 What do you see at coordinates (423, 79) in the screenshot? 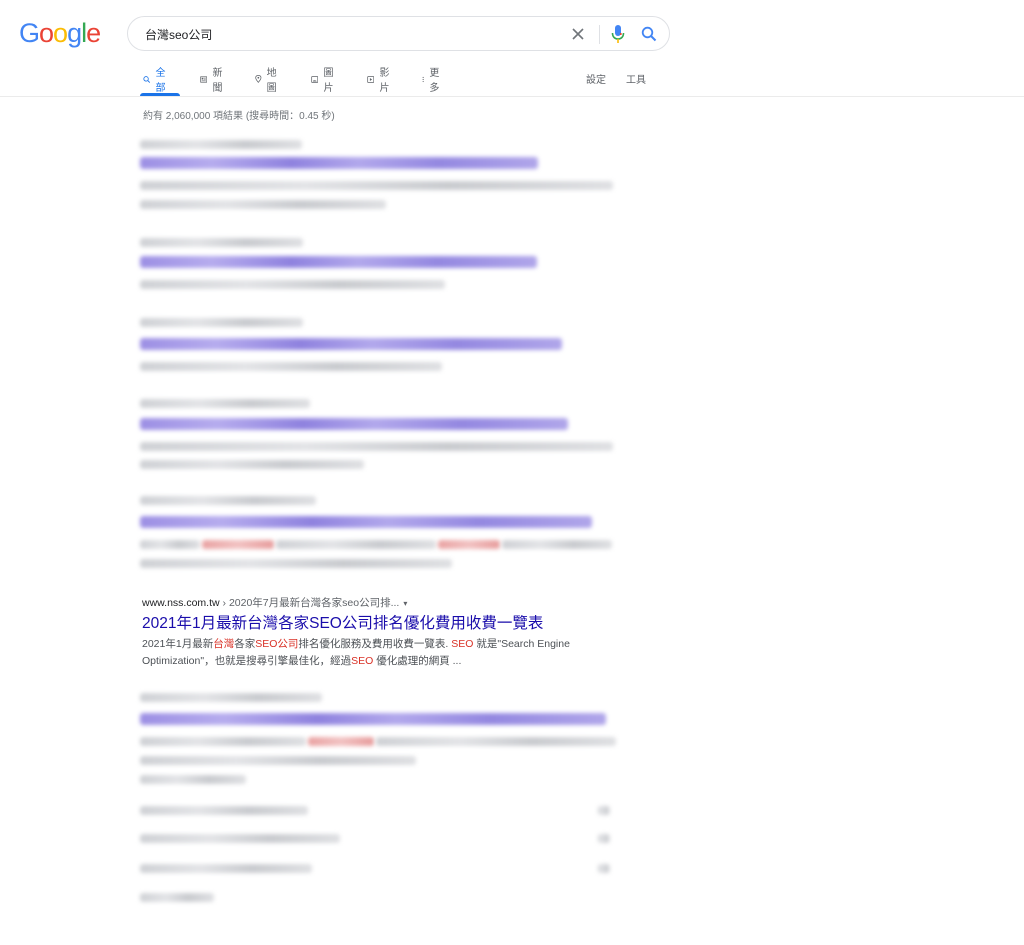
I see `more-vert-icon` at bounding box center [423, 79].